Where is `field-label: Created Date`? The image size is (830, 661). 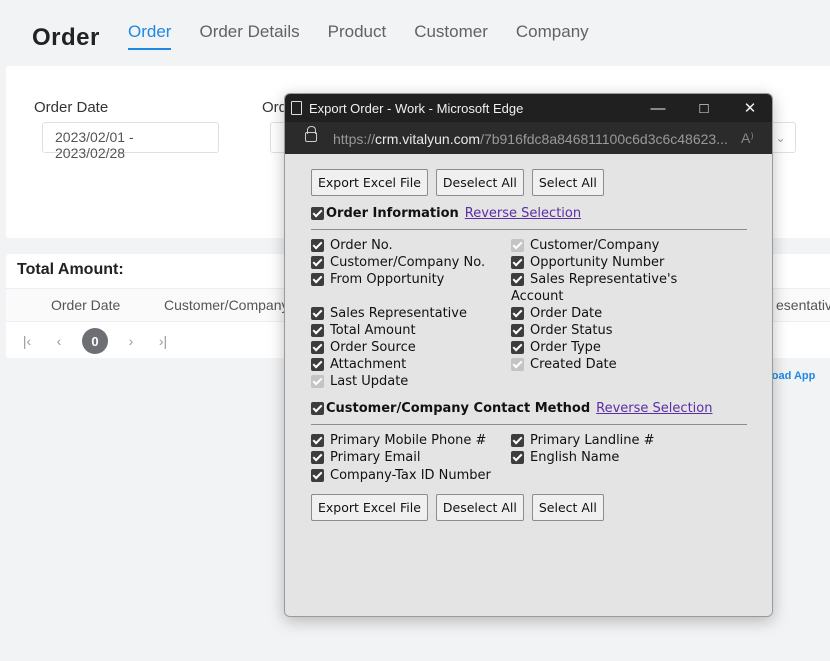 field-label: Created Date is located at coordinates (573, 364).